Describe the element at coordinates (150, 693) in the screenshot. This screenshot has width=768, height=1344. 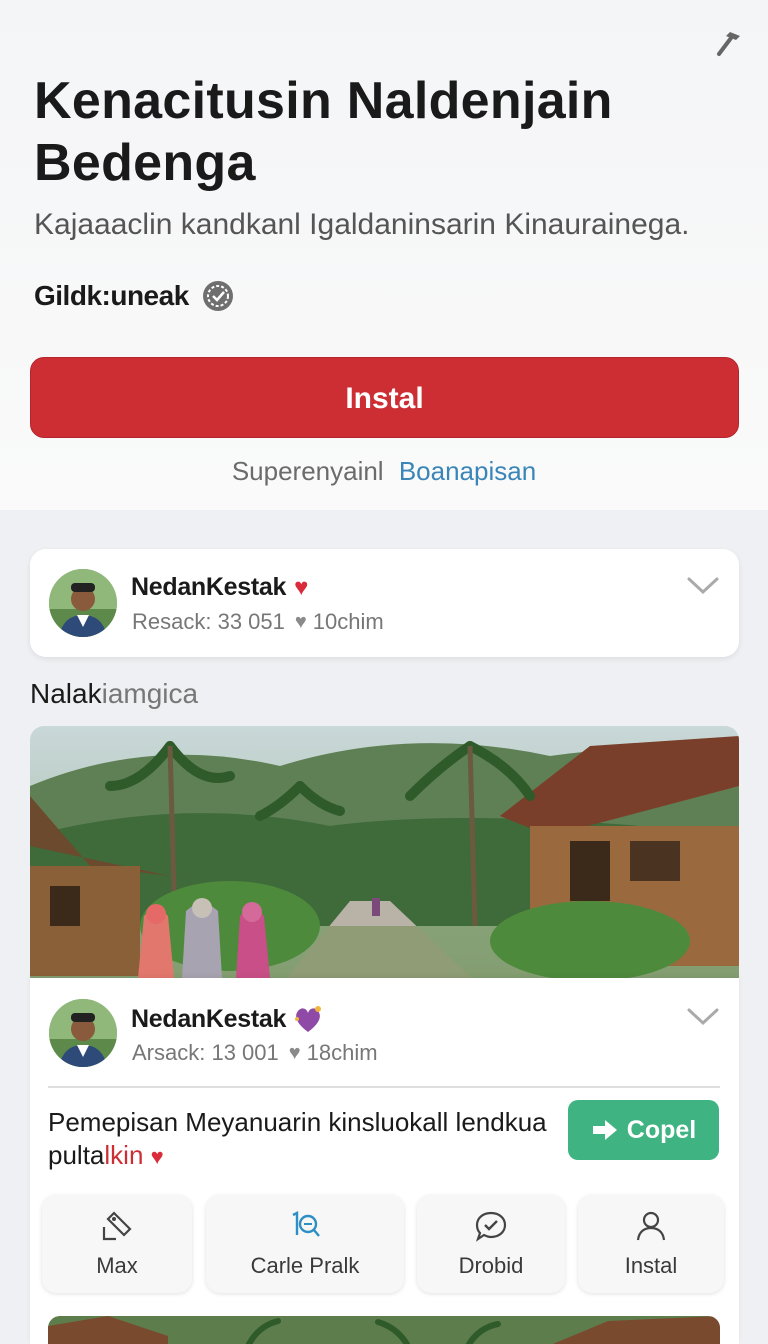
I see `section-label-light: iamgica` at that location.